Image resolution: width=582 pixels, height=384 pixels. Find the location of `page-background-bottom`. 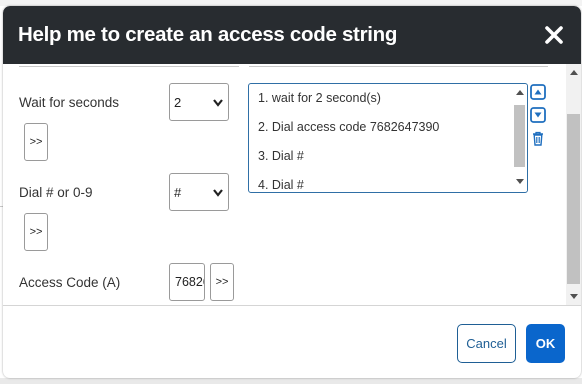

page-background-bottom is located at coordinates (291, 381).